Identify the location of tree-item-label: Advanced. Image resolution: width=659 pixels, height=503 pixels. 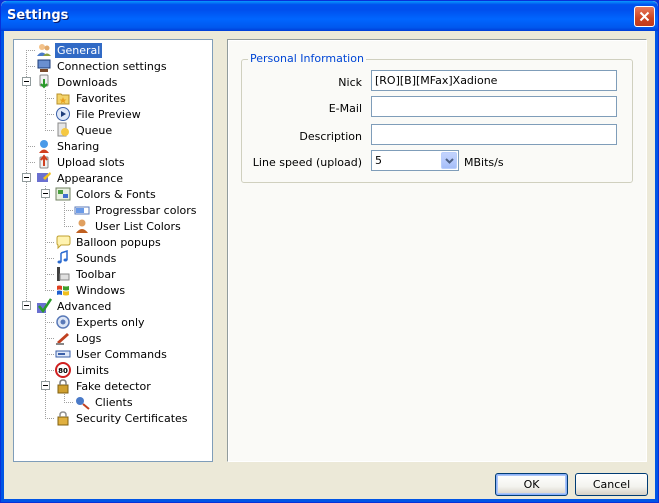
(84, 306).